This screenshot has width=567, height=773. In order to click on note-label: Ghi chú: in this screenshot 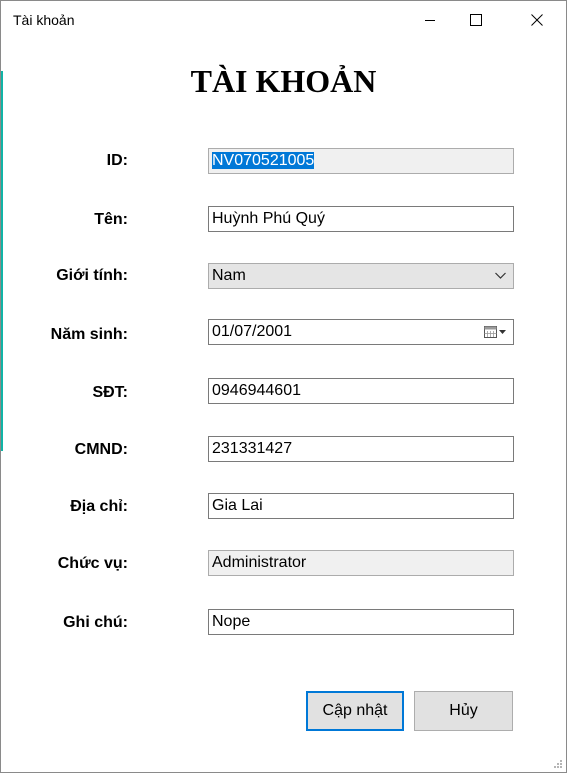, I will do `click(95, 622)`.